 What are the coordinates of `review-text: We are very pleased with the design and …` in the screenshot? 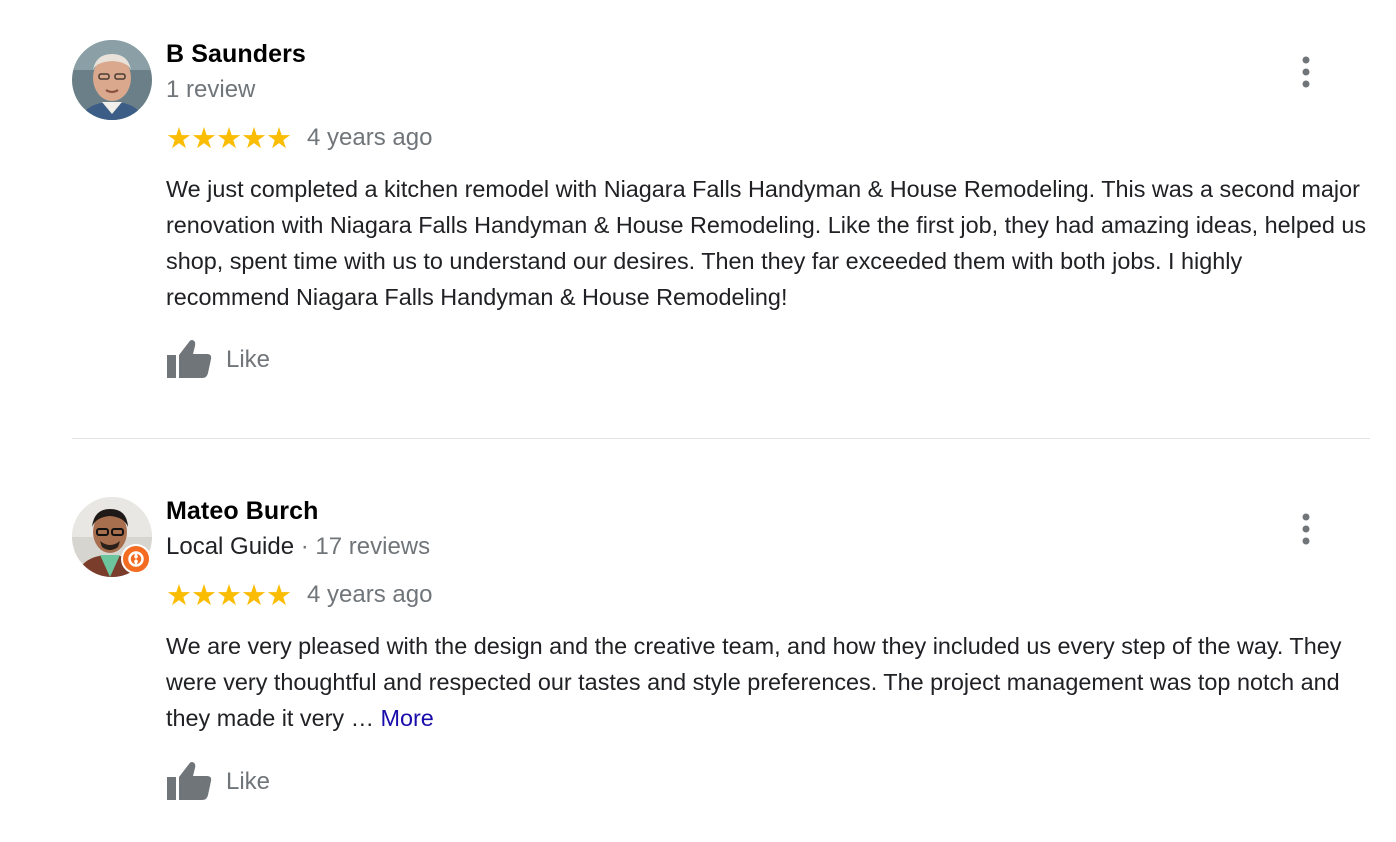 It's located at (768, 682).